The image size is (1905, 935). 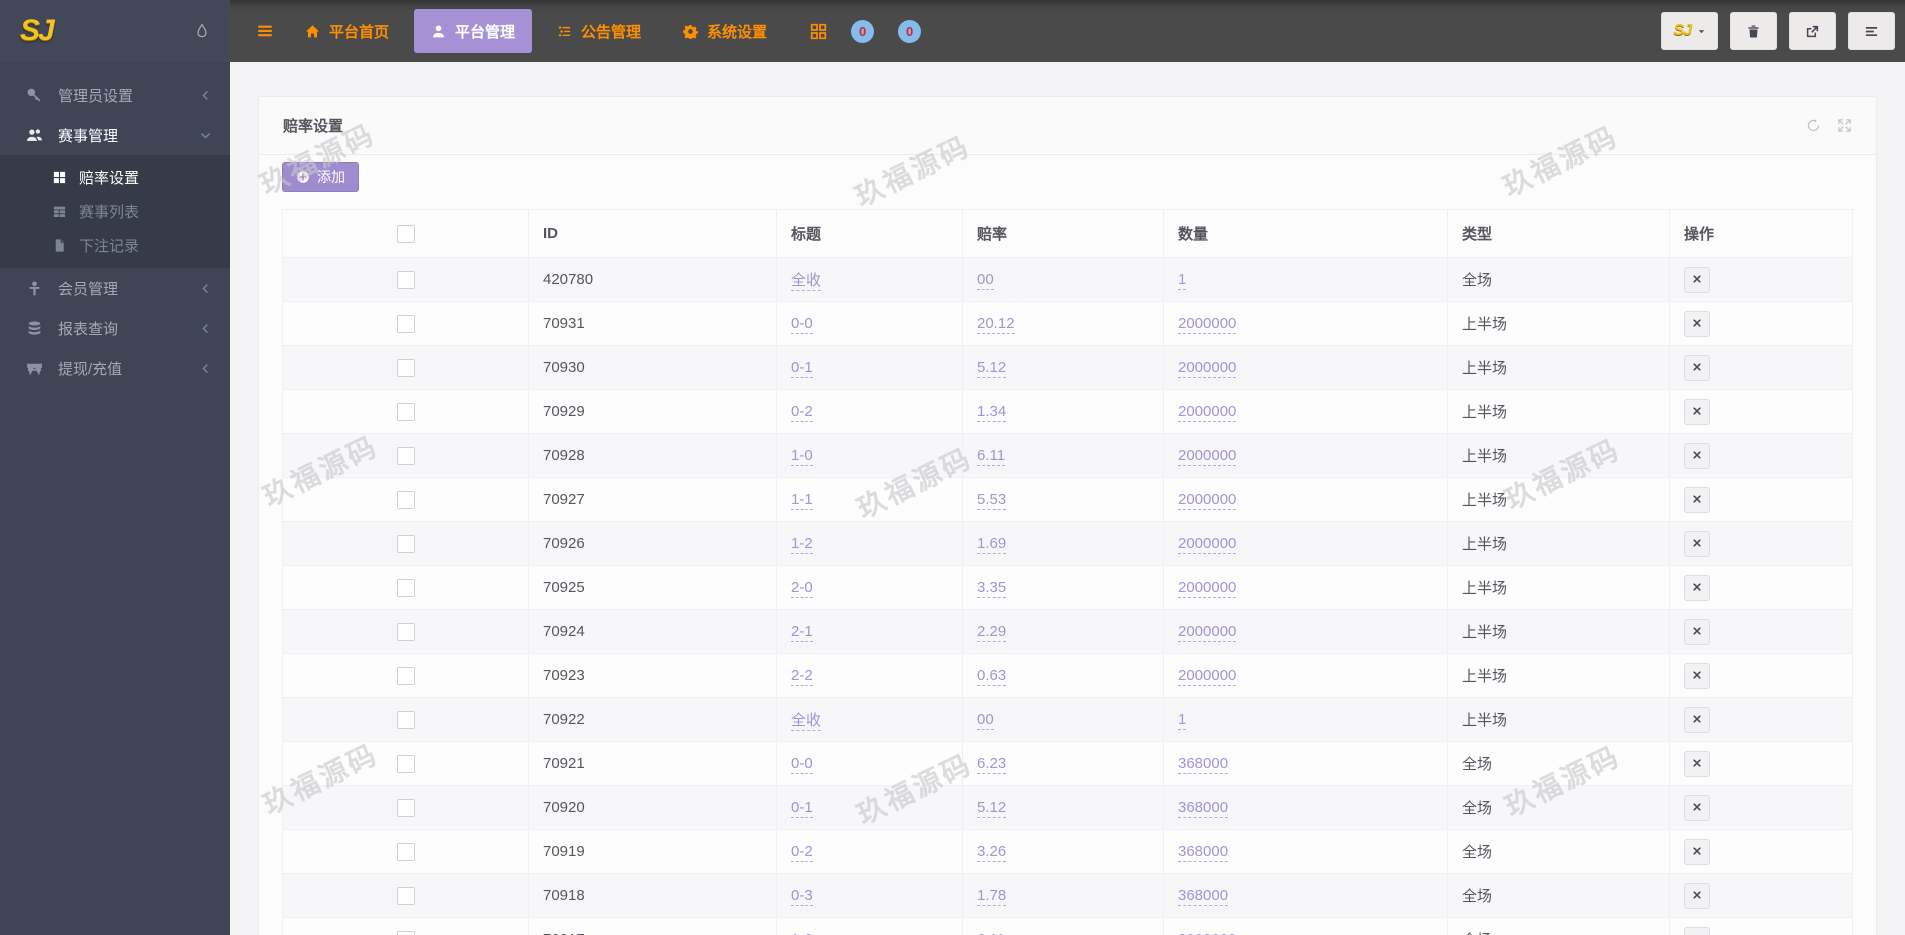 What do you see at coordinates (992, 676) in the screenshot?
I see `odds-link: 0.63` at bounding box center [992, 676].